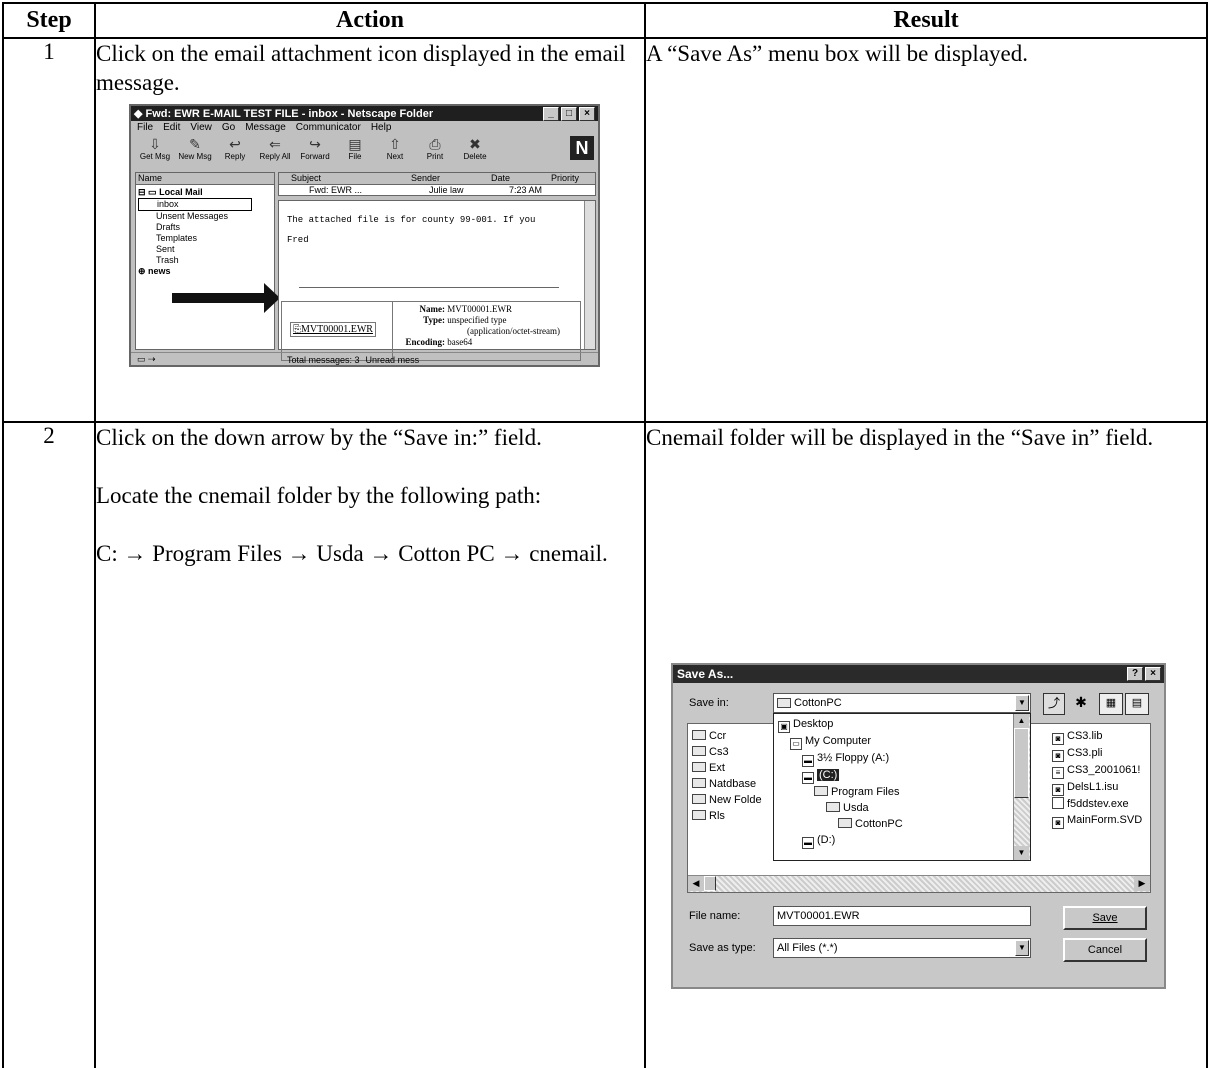 The height and width of the screenshot is (1068, 1209). I want to click on folder-item: Rls, so click(727, 816).